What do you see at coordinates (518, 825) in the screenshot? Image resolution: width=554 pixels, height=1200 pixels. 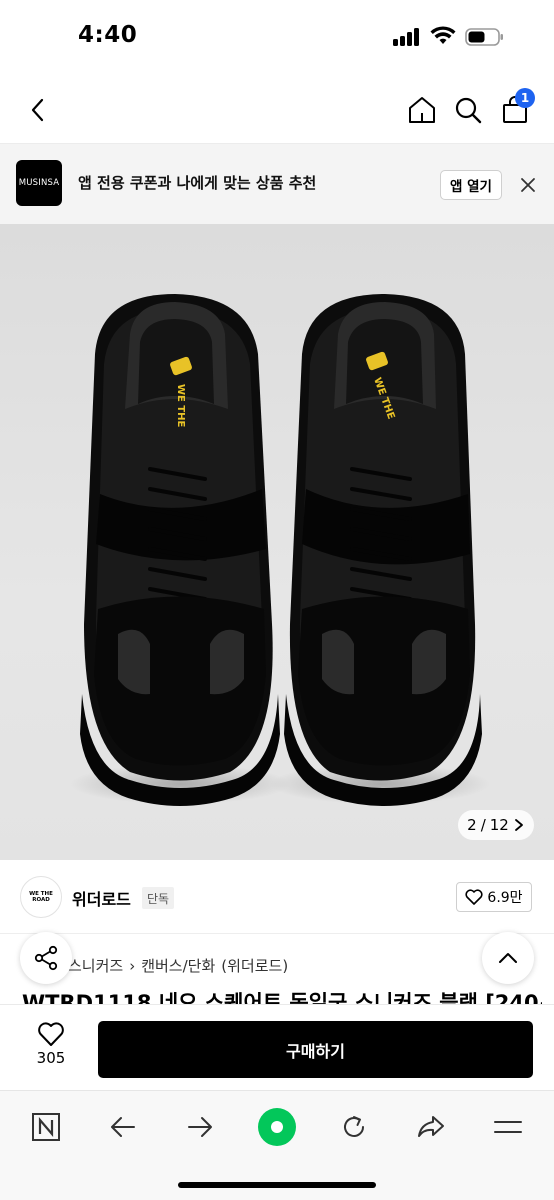 I see `chevron-right-icon` at bounding box center [518, 825].